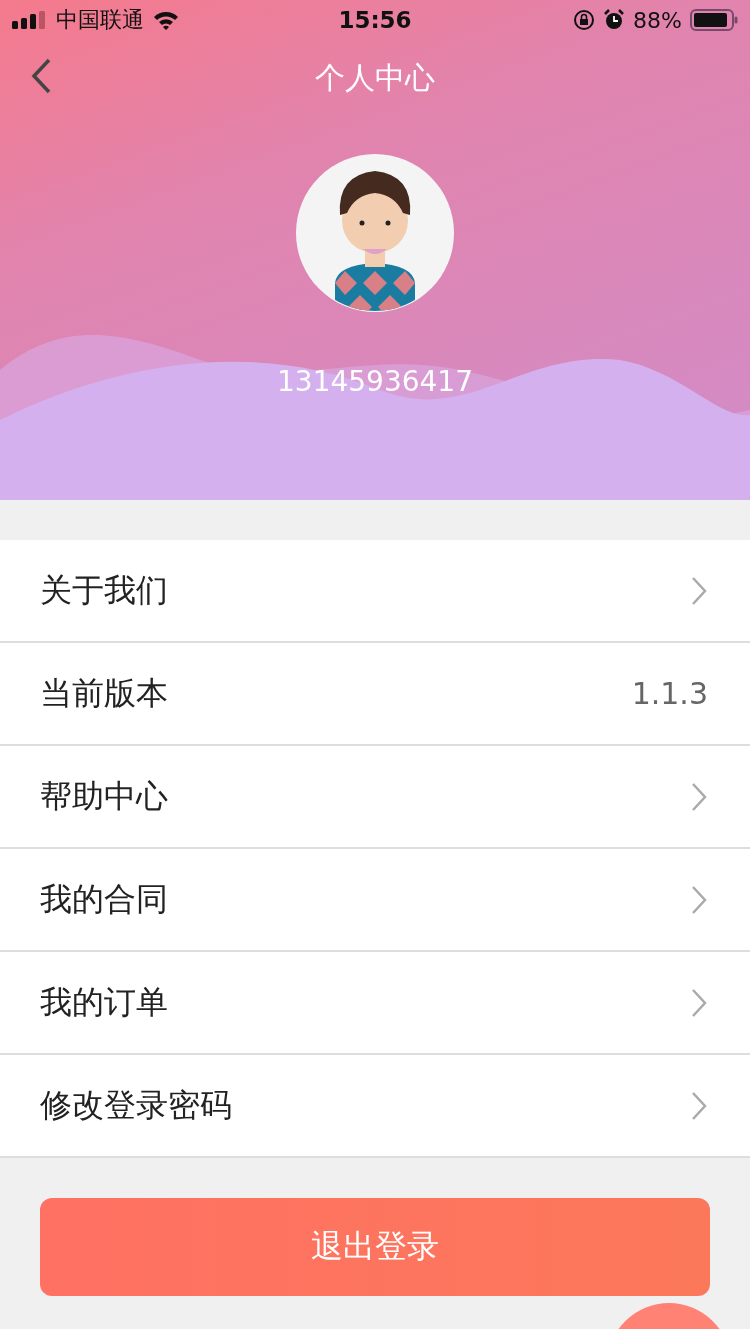  What do you see at coordinates (375, 1003) in the screenshot?
I see `menu-item: 我的订单` at bounding box center [375, 1003].